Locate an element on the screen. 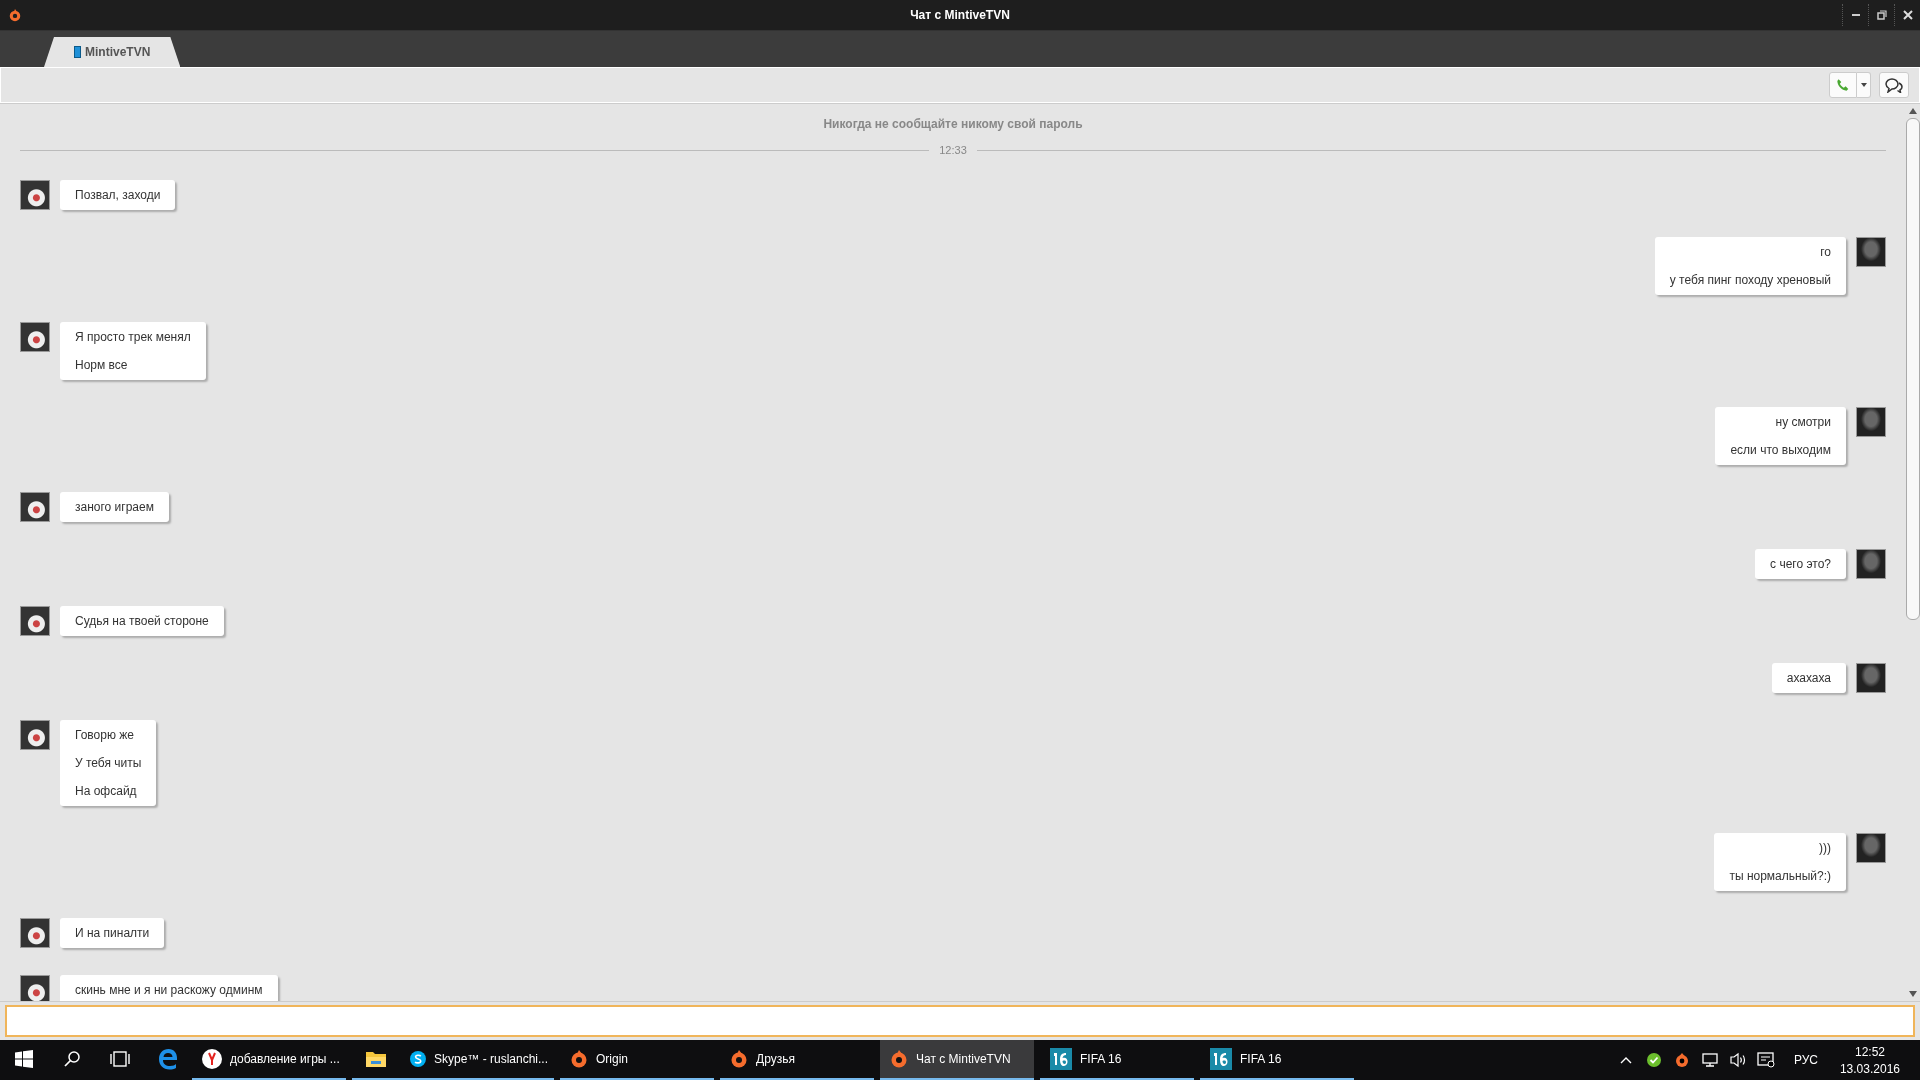  chevron-up-icon is located at coordinates (1625, 1060).